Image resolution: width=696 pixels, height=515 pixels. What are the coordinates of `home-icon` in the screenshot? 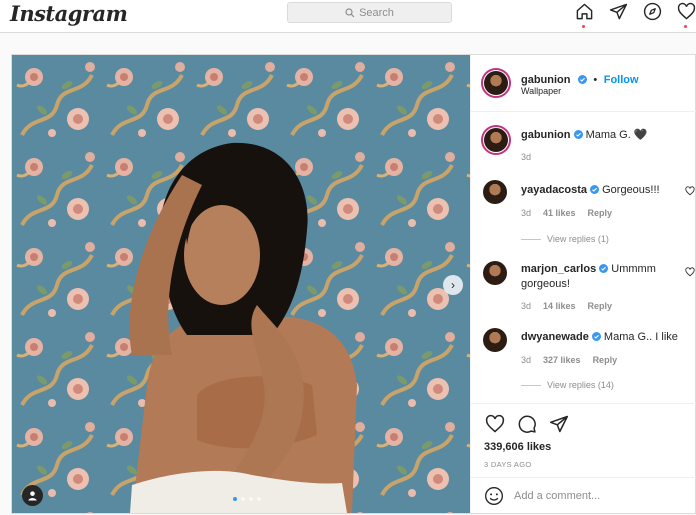 It's located at (584, 11).